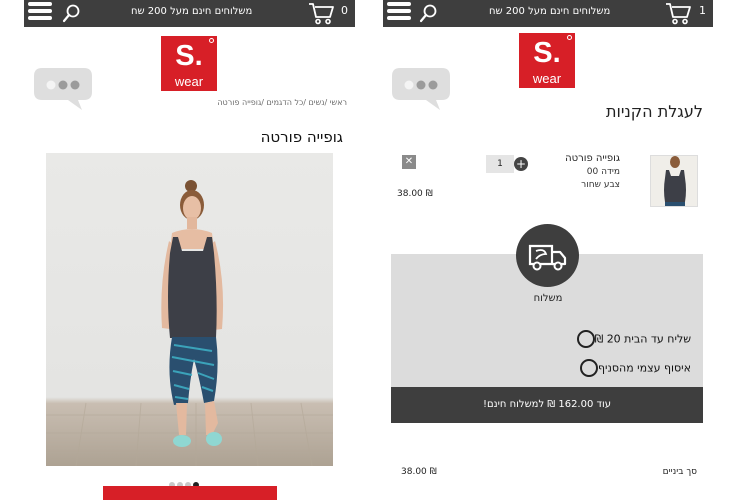 The width and height of the screenshot is (750, 500). I want to click on gallery-dots, so click(185, 480).